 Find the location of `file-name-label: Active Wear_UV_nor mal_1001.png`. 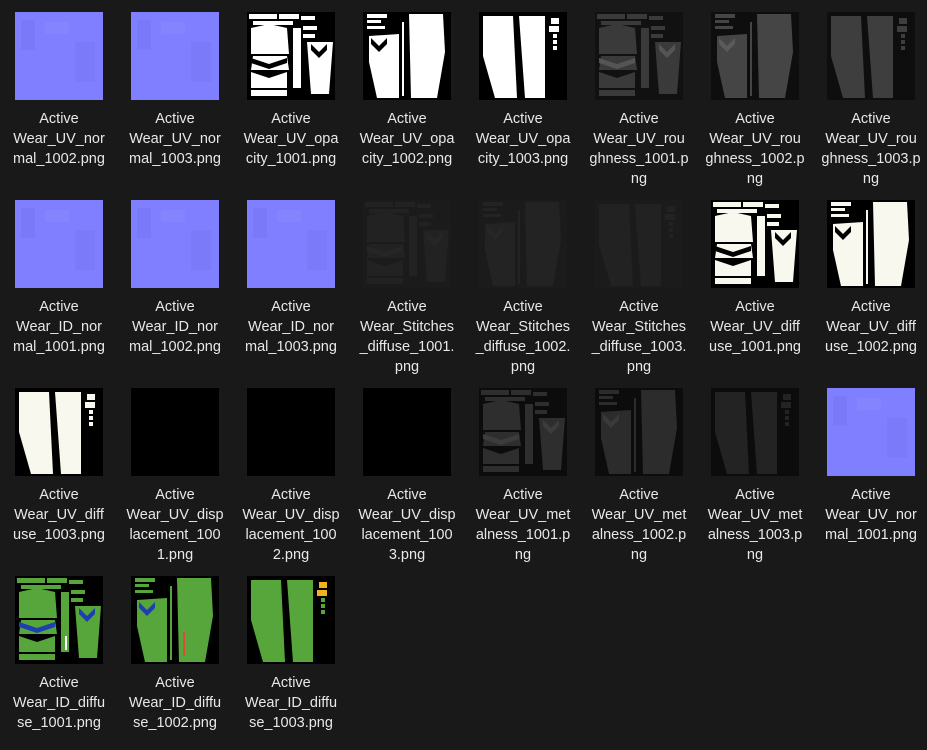

file-name-label: Active Wear_UV_nor mal_1001.png is located at coordinates (871, 515).